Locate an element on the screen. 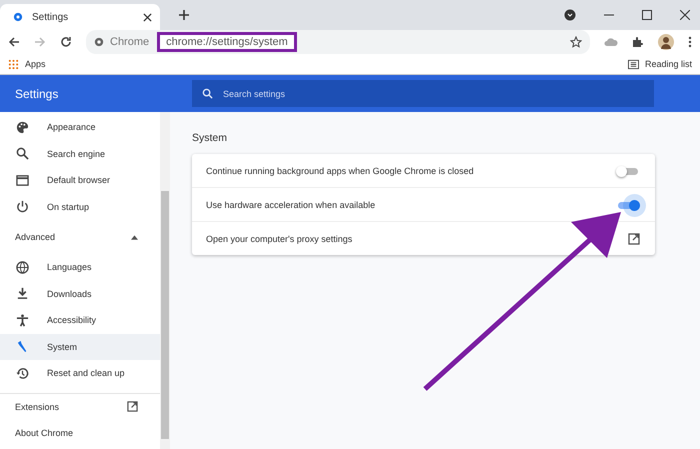 The width and height of the screenshot is (700, 449). back-icon is located at coordinates (14, 42).